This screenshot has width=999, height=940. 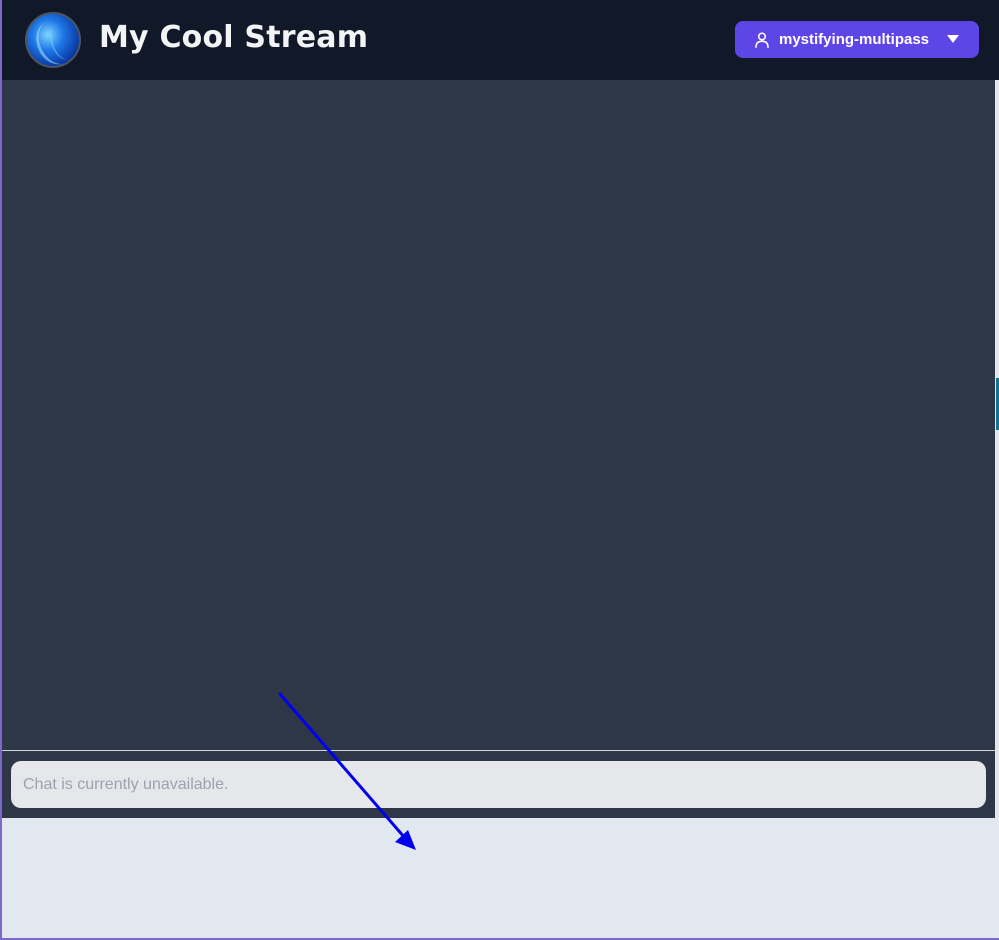 I want to click on user-menu-label: mystifying-multipass, so click(x=854, y=39).